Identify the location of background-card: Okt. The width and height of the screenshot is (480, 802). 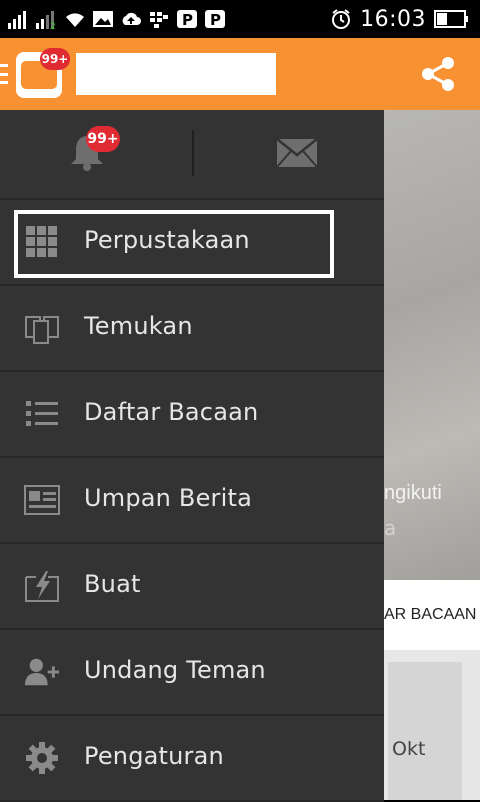
(425, 731).